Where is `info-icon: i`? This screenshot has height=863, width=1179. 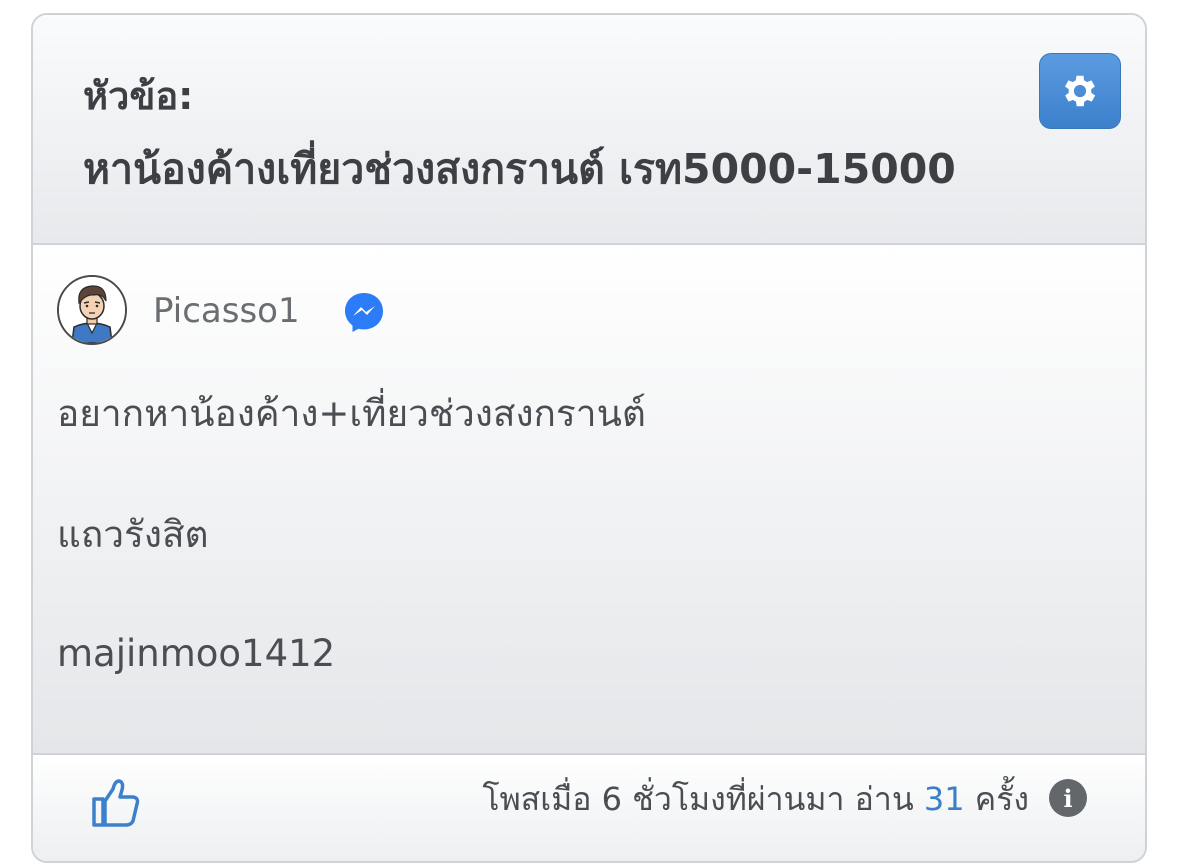
info-icon: i is located at coordinates (1068, 798).